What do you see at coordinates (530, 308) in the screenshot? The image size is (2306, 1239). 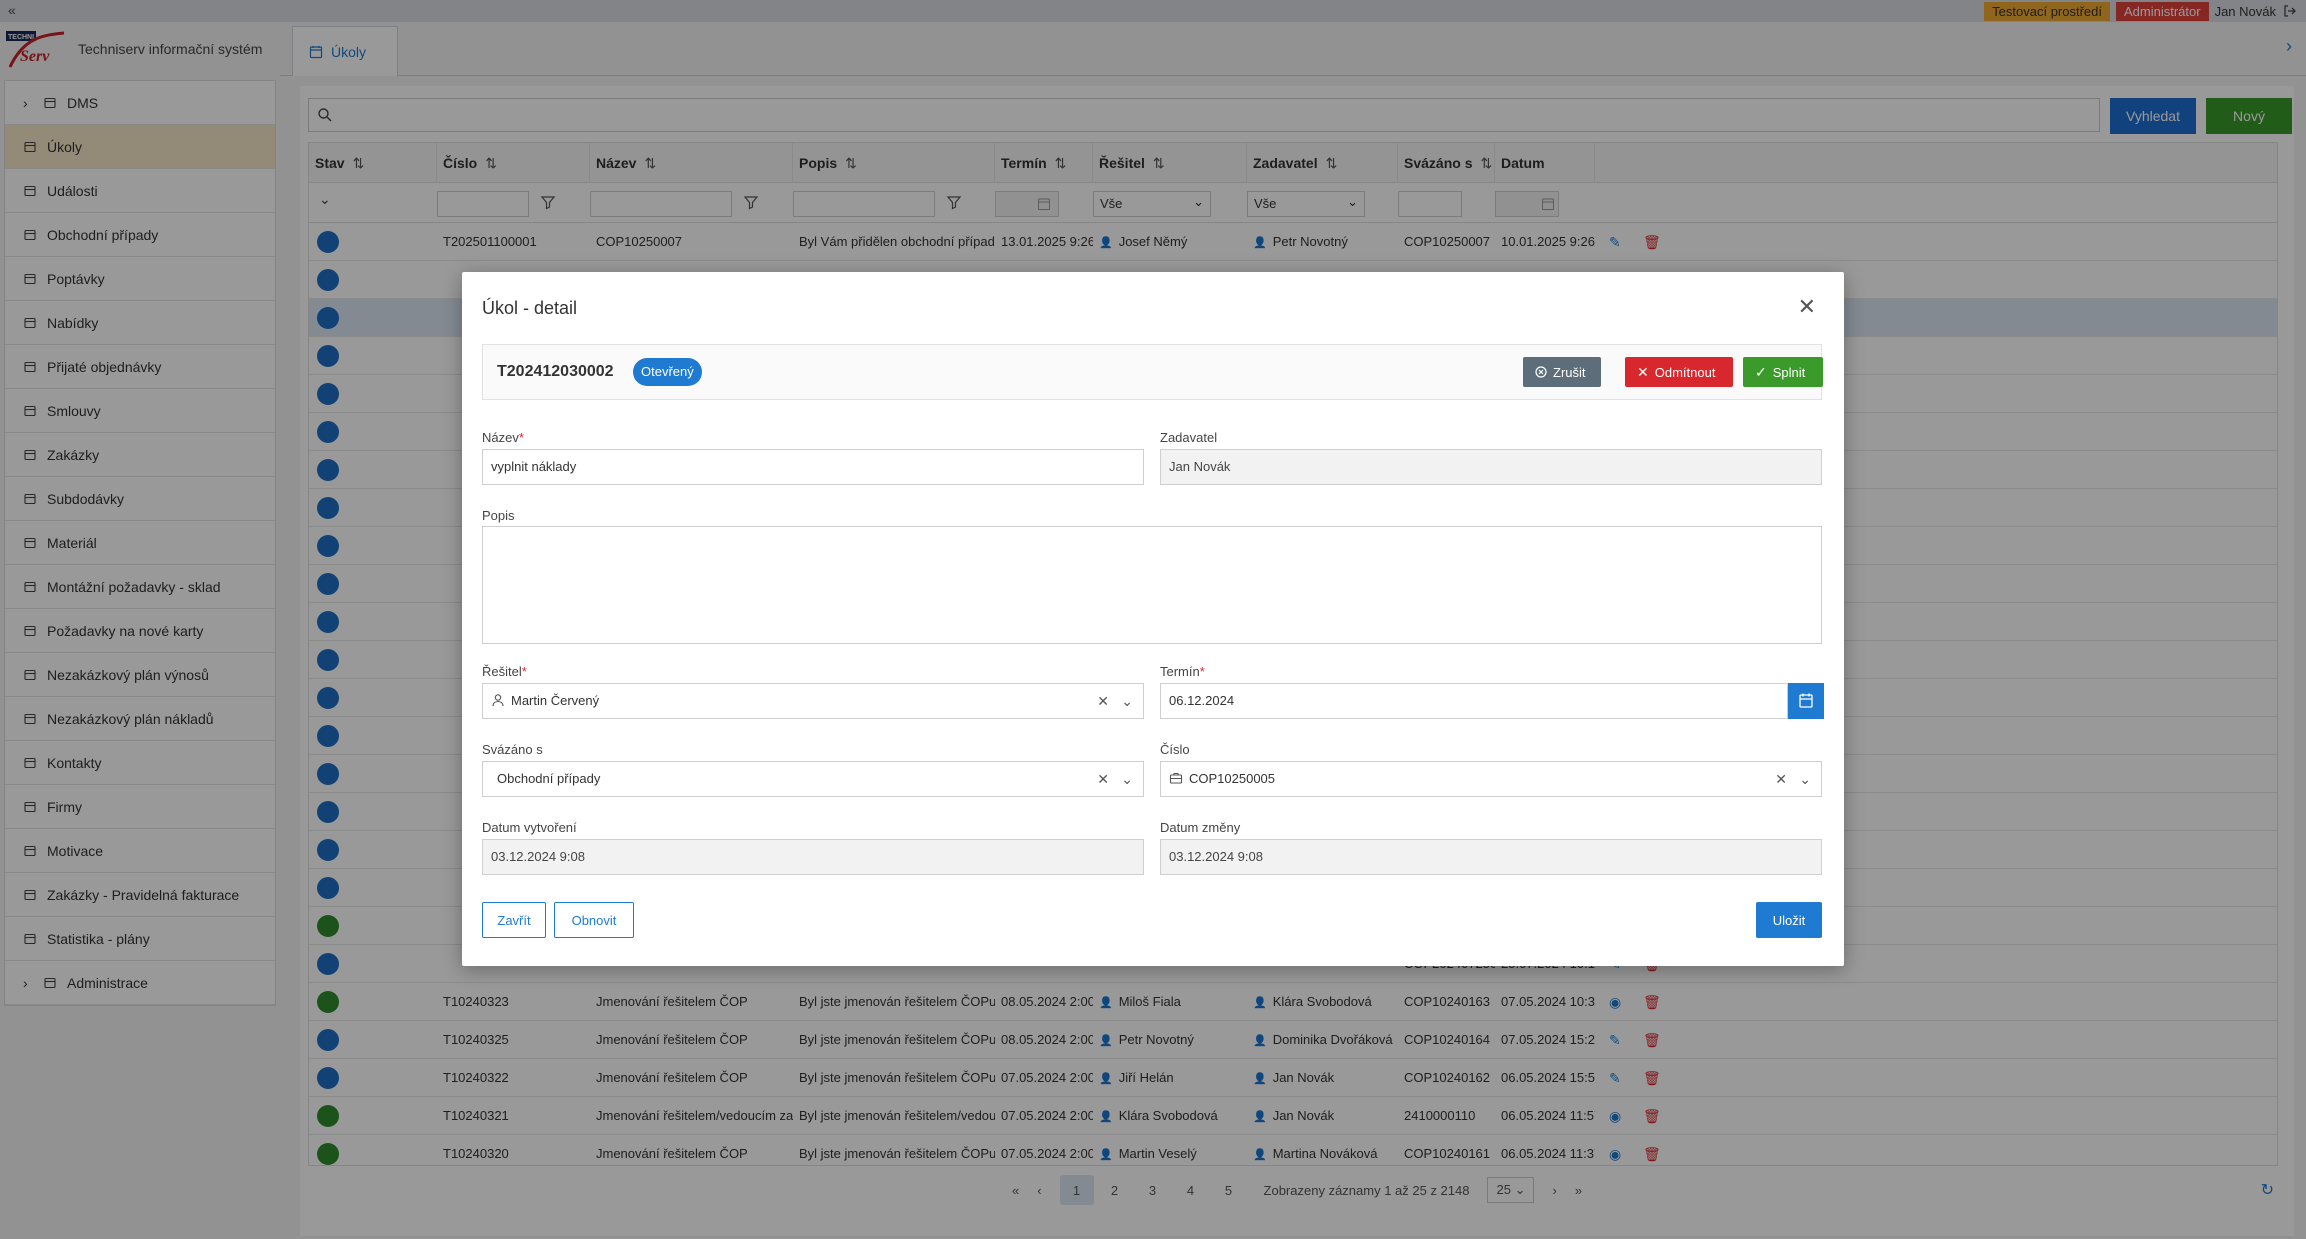 I see `modal-title: Úkol - detail` at bounding box center [530, 308].